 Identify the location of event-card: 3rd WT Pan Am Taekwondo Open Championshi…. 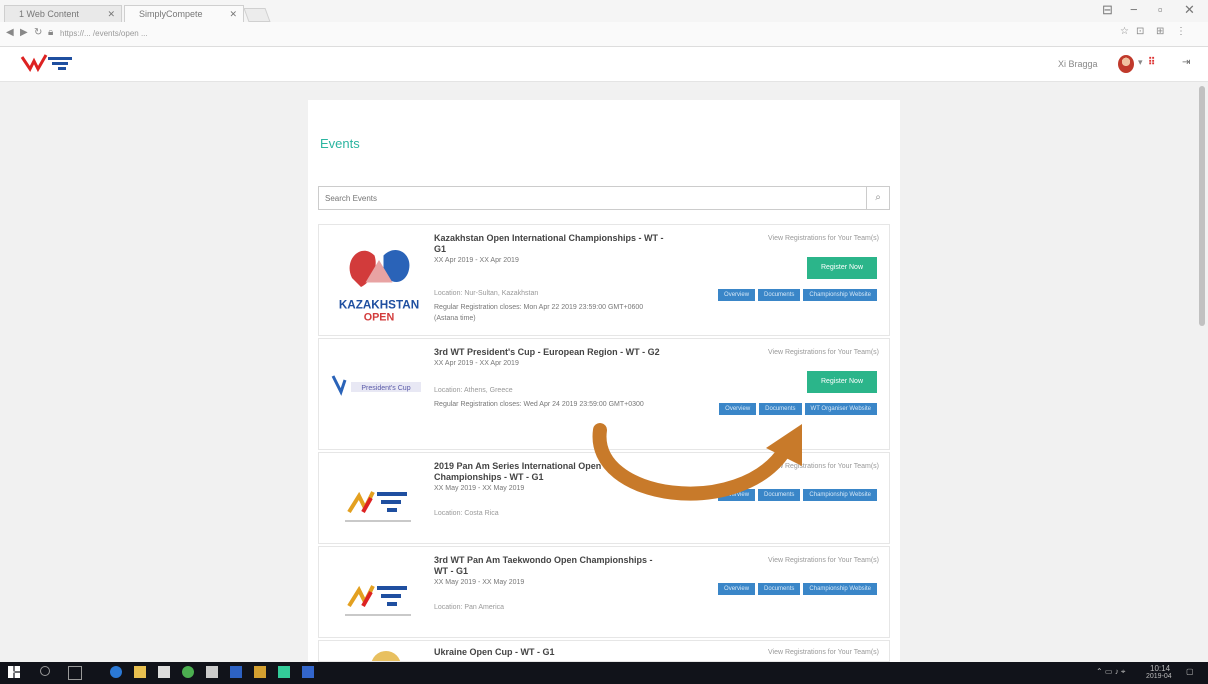
(604, 592).